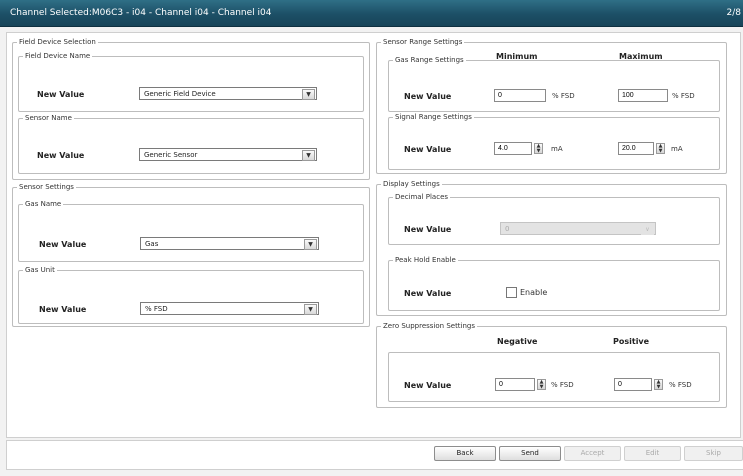 The width and height of the screenshot is (743, 476). Describe the element at coordinates (428, 96) in the screenshot. I see `gas-range-label: New Value` at that location.